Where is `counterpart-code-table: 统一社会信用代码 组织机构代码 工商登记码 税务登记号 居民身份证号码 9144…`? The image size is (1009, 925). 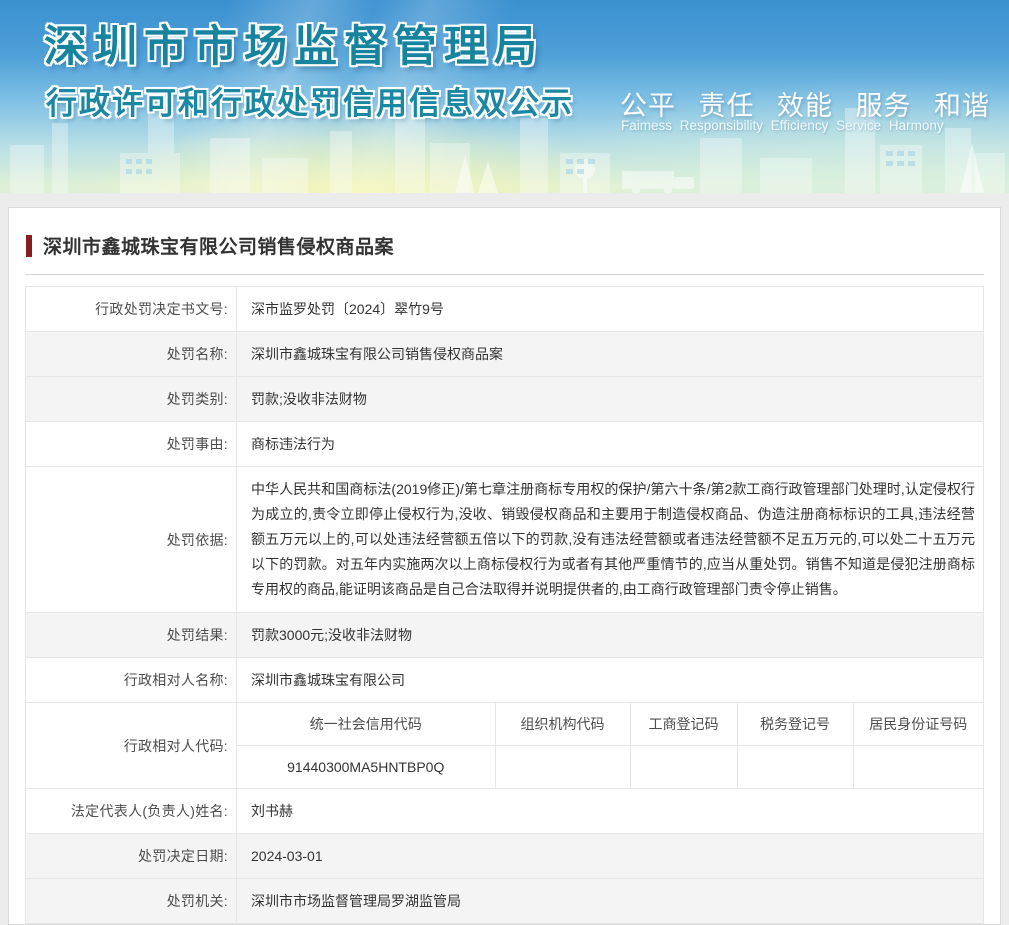 counterpart-code-table: 统一社会信用代码 组织机构代码 工商登记码 税务登记号 居民身份证号码 9144… is located at coordinates (610, 745).